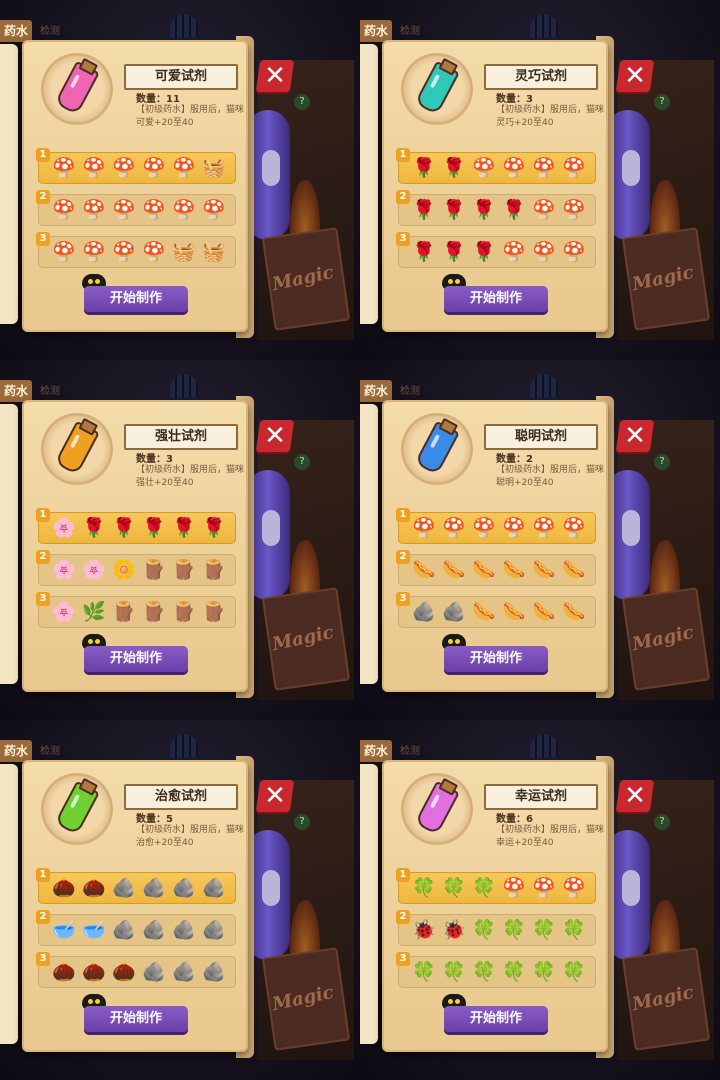  I want to click on recipe-row: 1 🌸 🌹 🌹 🌹 🌹 🌹, so click(136, 526).